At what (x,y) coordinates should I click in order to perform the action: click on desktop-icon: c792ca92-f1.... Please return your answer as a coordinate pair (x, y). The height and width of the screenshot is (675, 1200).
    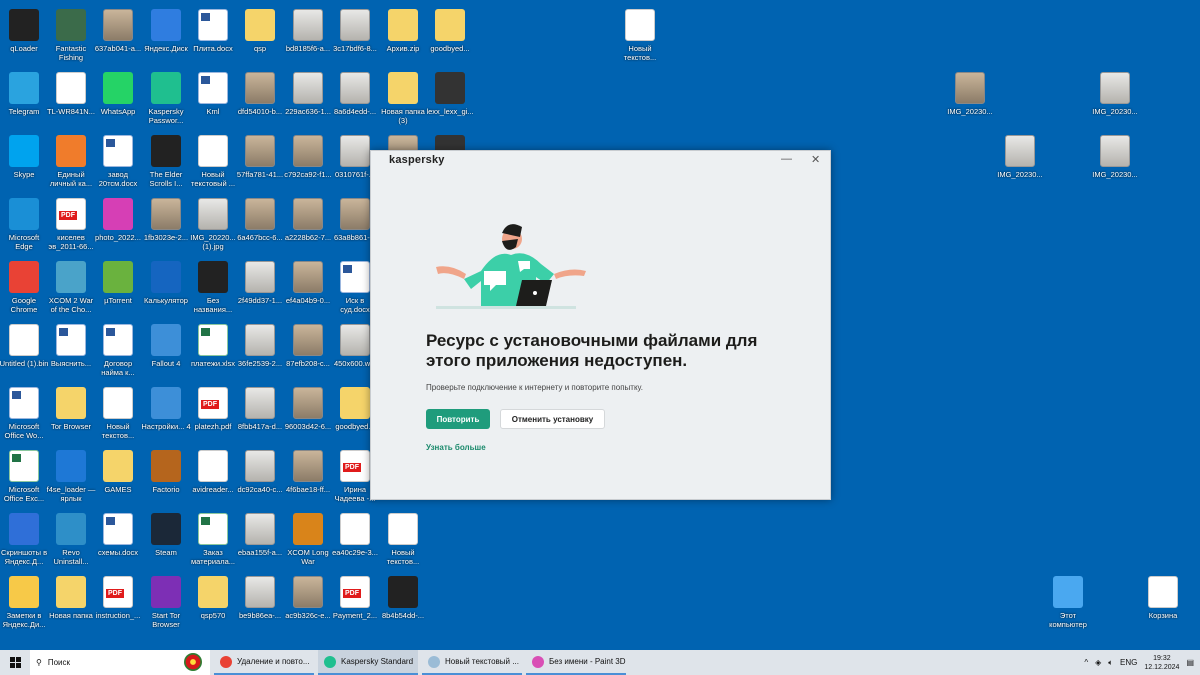
    Looking at the image, I should click on (308, 162).